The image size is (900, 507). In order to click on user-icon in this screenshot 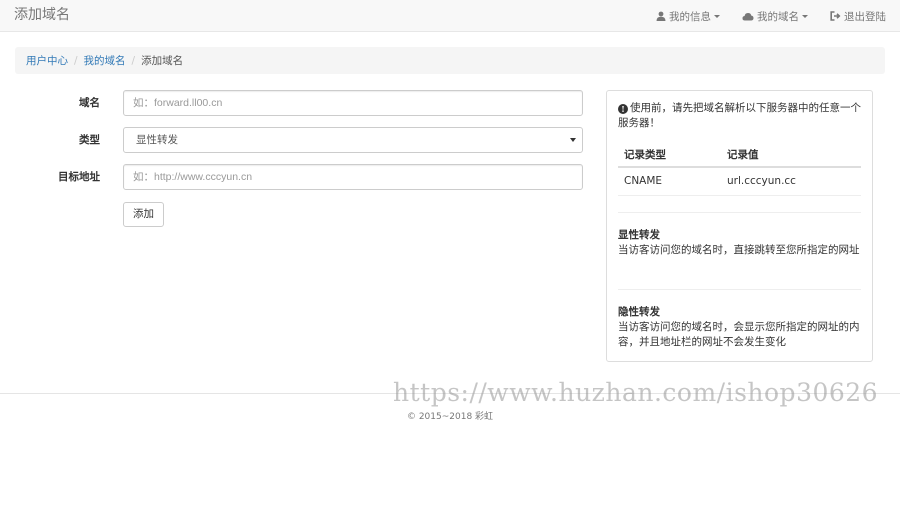, I will do `click(661, 16)`.